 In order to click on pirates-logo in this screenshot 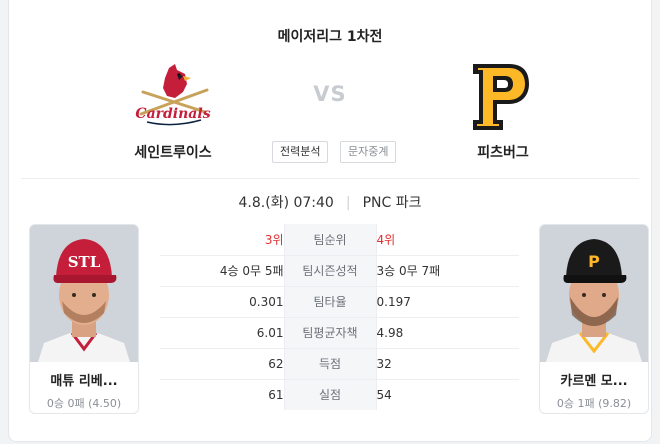, I will do `click(500, 97)`.